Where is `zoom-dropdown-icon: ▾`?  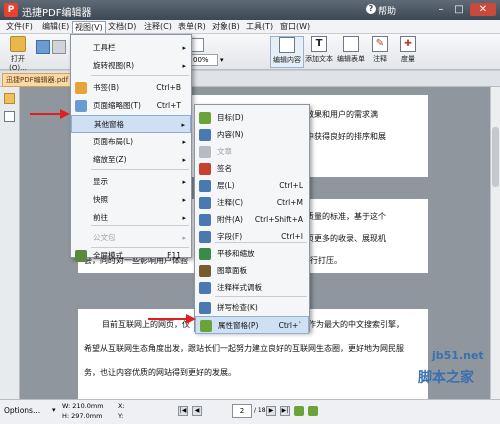
zoom-dropdown-icon: ▾ is located at coordinates (224, 60).